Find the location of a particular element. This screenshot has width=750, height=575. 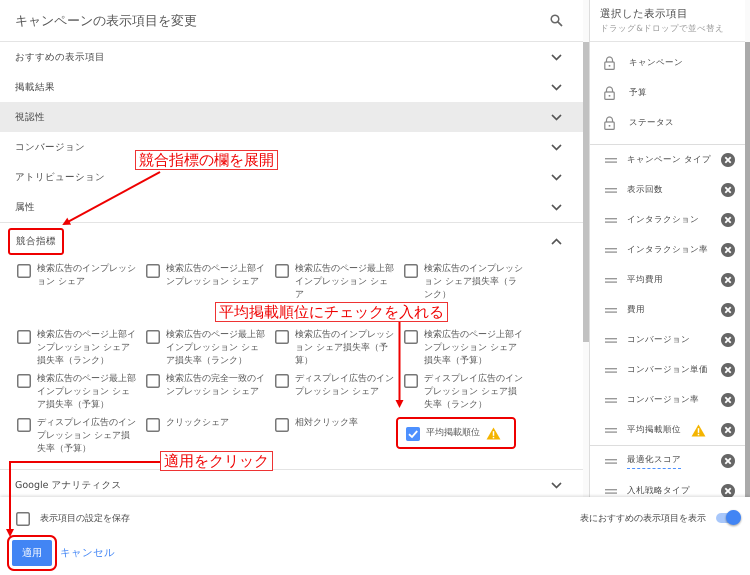

option-label: 検索広告のインプレッション シェア is located at coordinates (87, 276).